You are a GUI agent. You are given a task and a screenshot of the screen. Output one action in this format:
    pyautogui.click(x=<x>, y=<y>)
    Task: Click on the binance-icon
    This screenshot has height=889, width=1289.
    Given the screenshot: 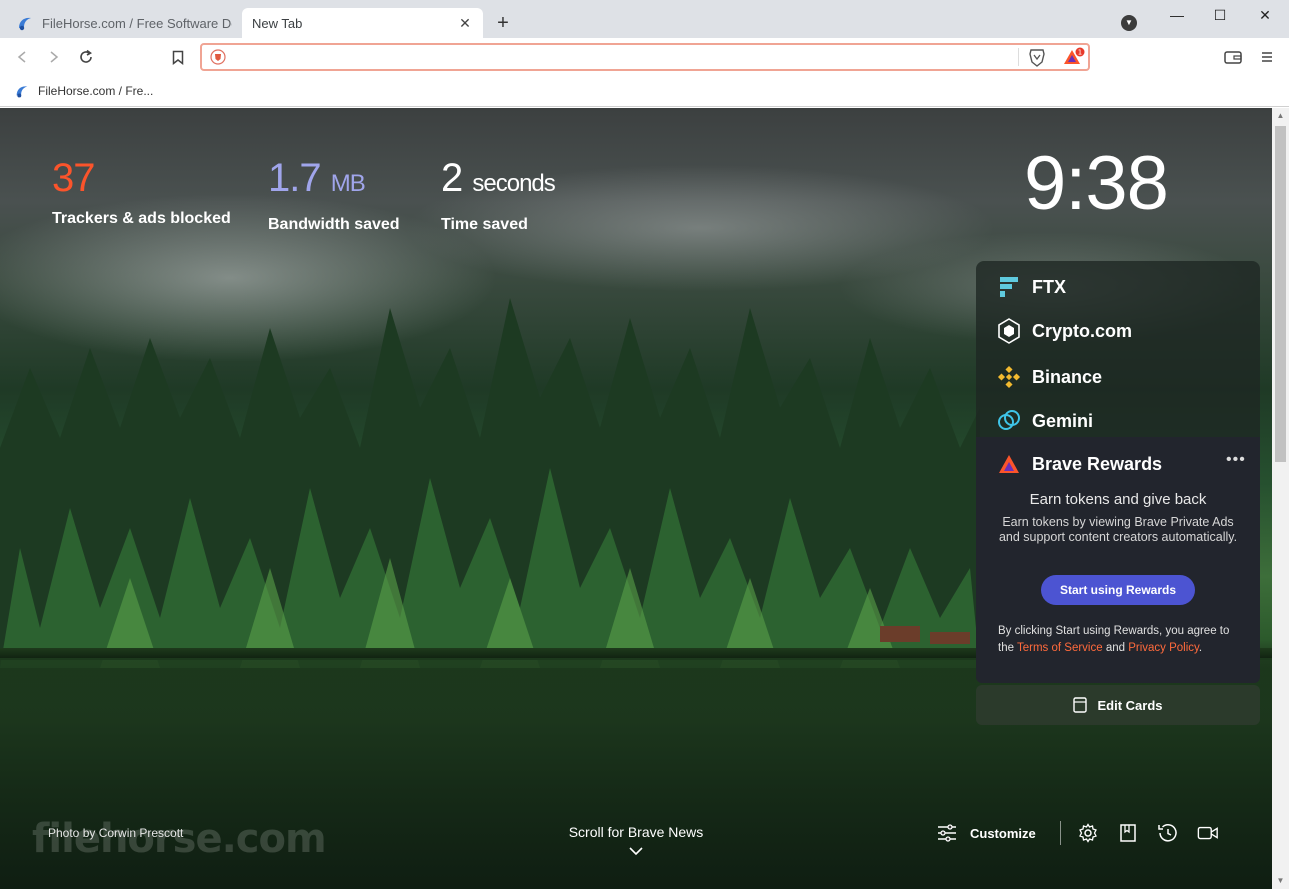 What is the action you would take?
    pyautogui.click(x=1009, y=377)
    